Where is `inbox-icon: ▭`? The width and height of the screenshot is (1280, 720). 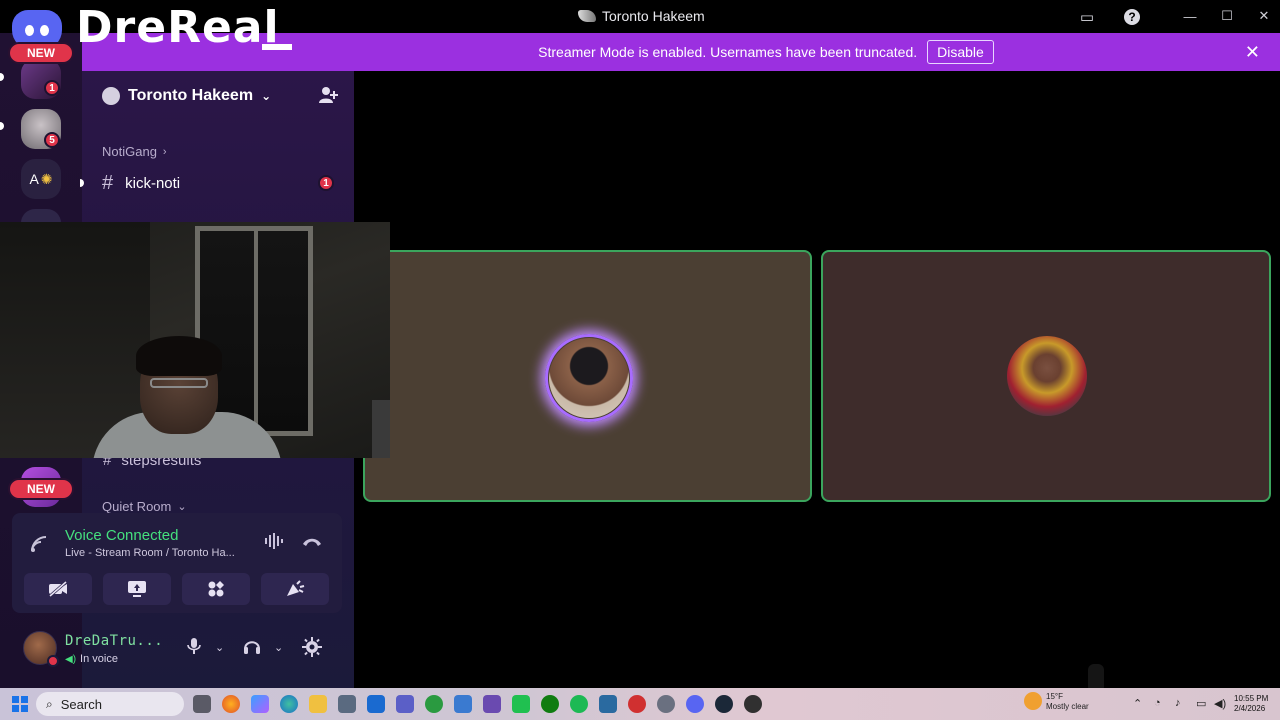
inbox-icon: ▭ is located at coordinates (1087, 17).